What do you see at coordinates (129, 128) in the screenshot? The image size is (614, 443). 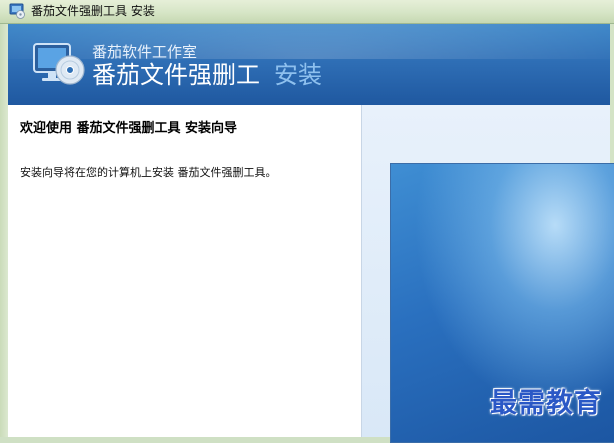 I see `welcome-heading: 欢迎使用 番茄文件强删工具 安装向导` at bounding box center [129, 128].